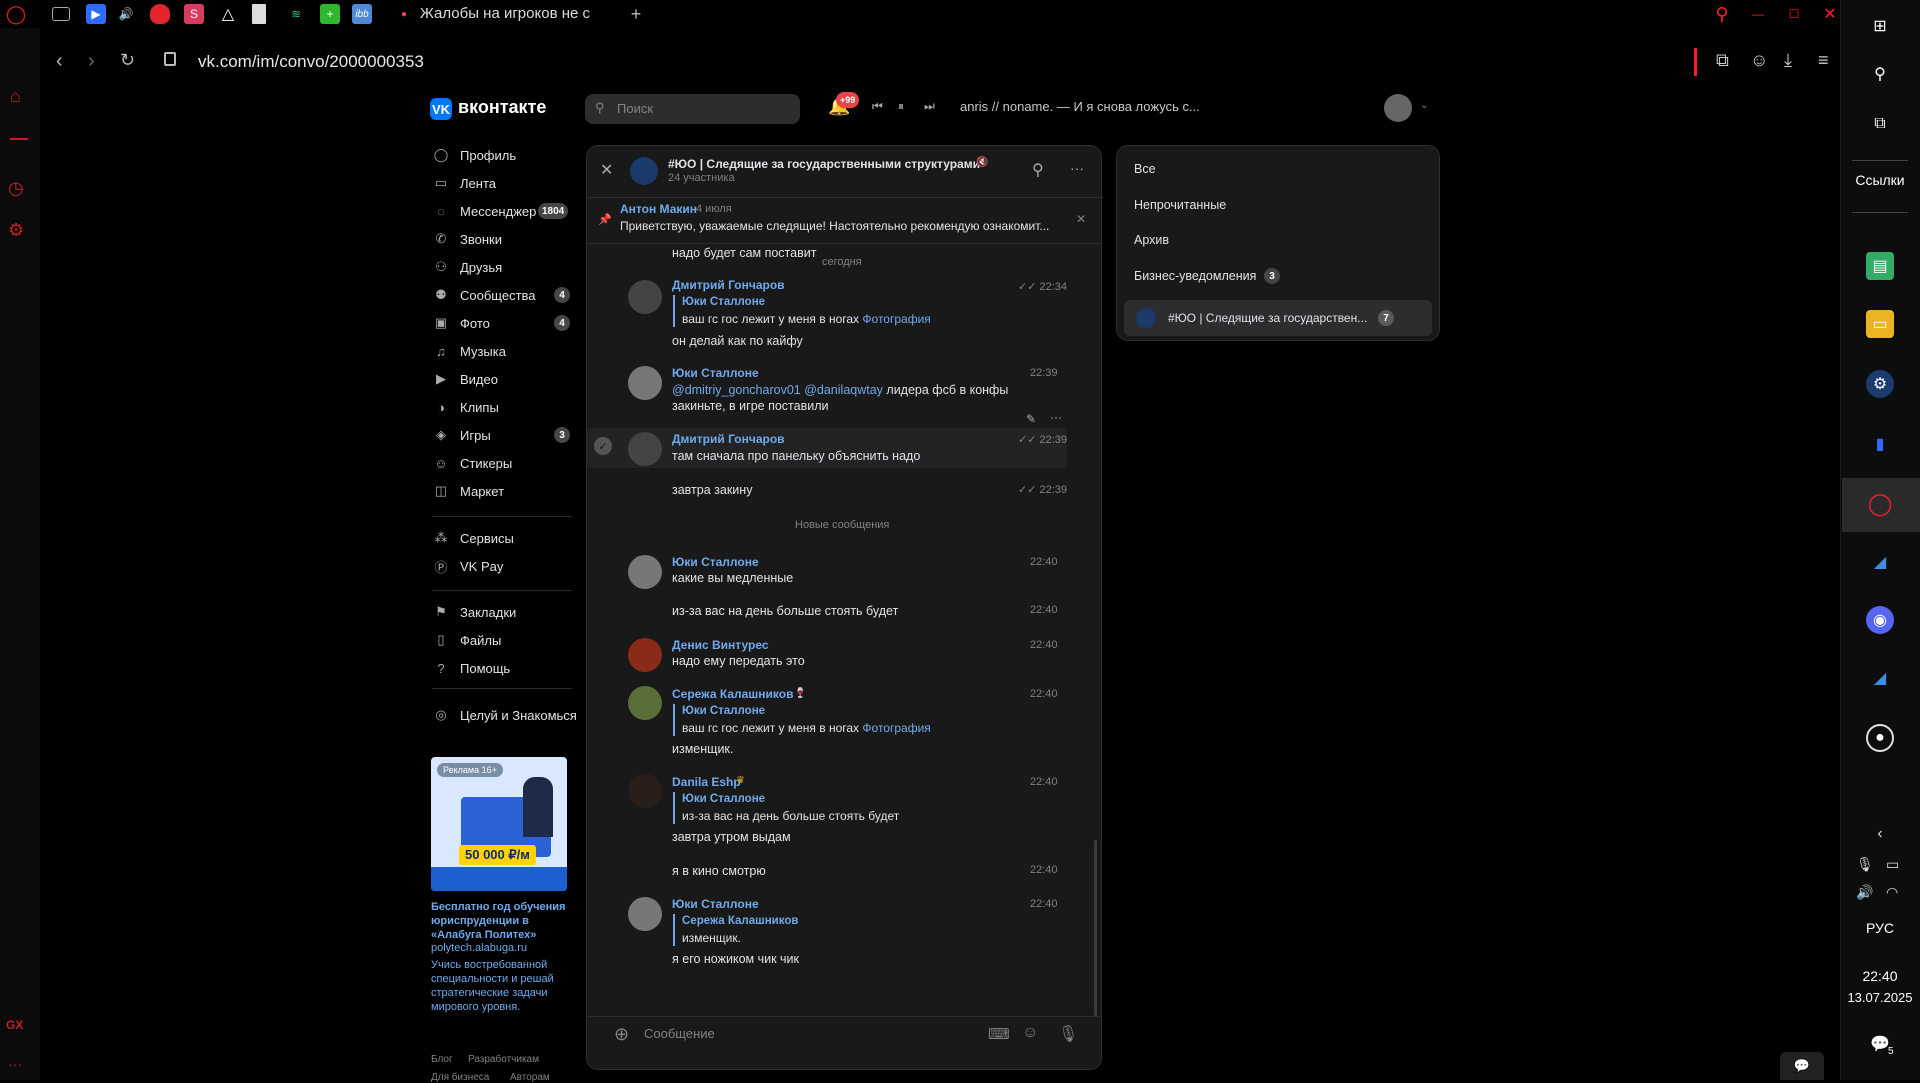 The image size is (1920, 1083). What do you see at coordinates (467, 239) in the screenshot?
I see `sidebar-item: ✆ Звонки` at bounding box center [467, 239].